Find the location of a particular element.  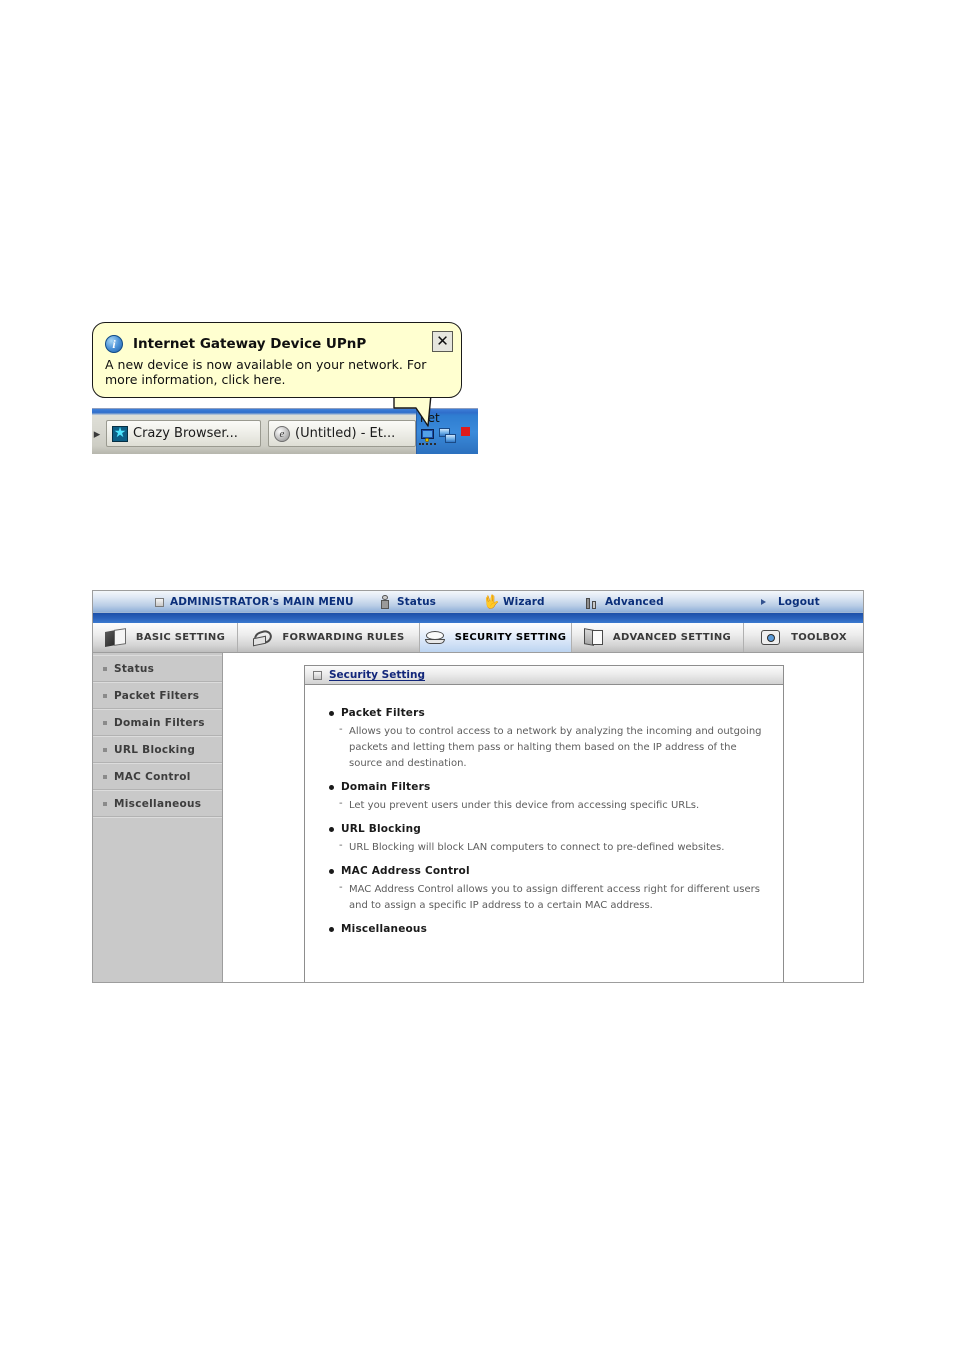

tab-forwarding-rules: FORWARDING RULES is located at coordinates (329, 637).